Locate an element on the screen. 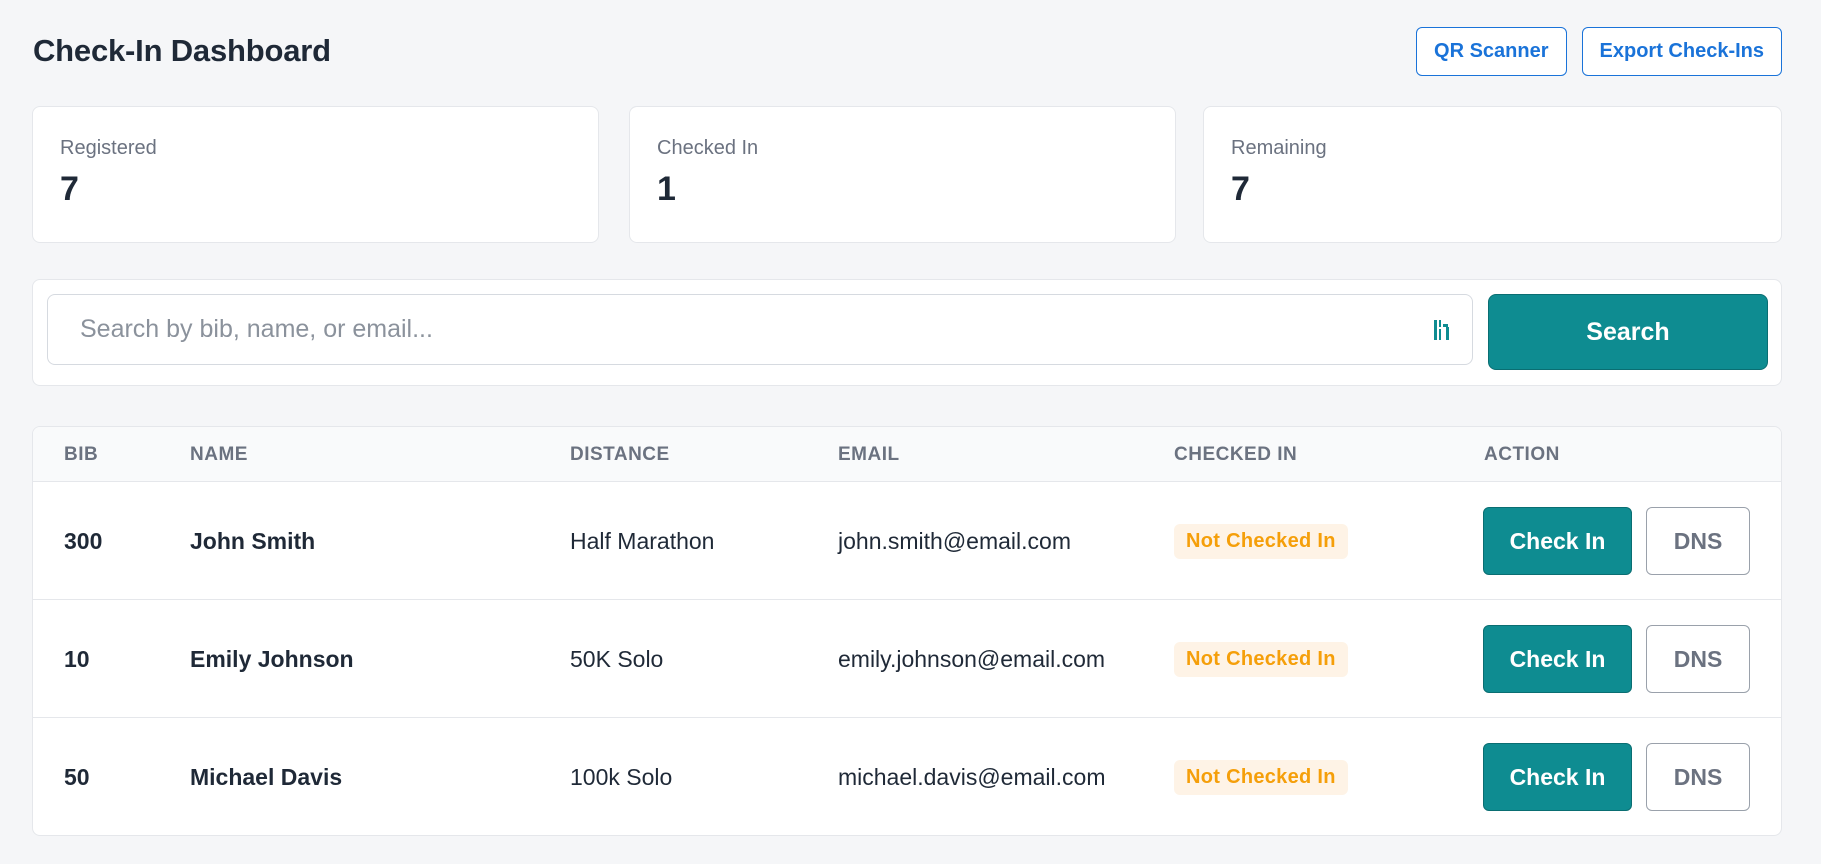  header-actions: QR Scanner Export Check-Ins is located at coordinates (1599, 51).